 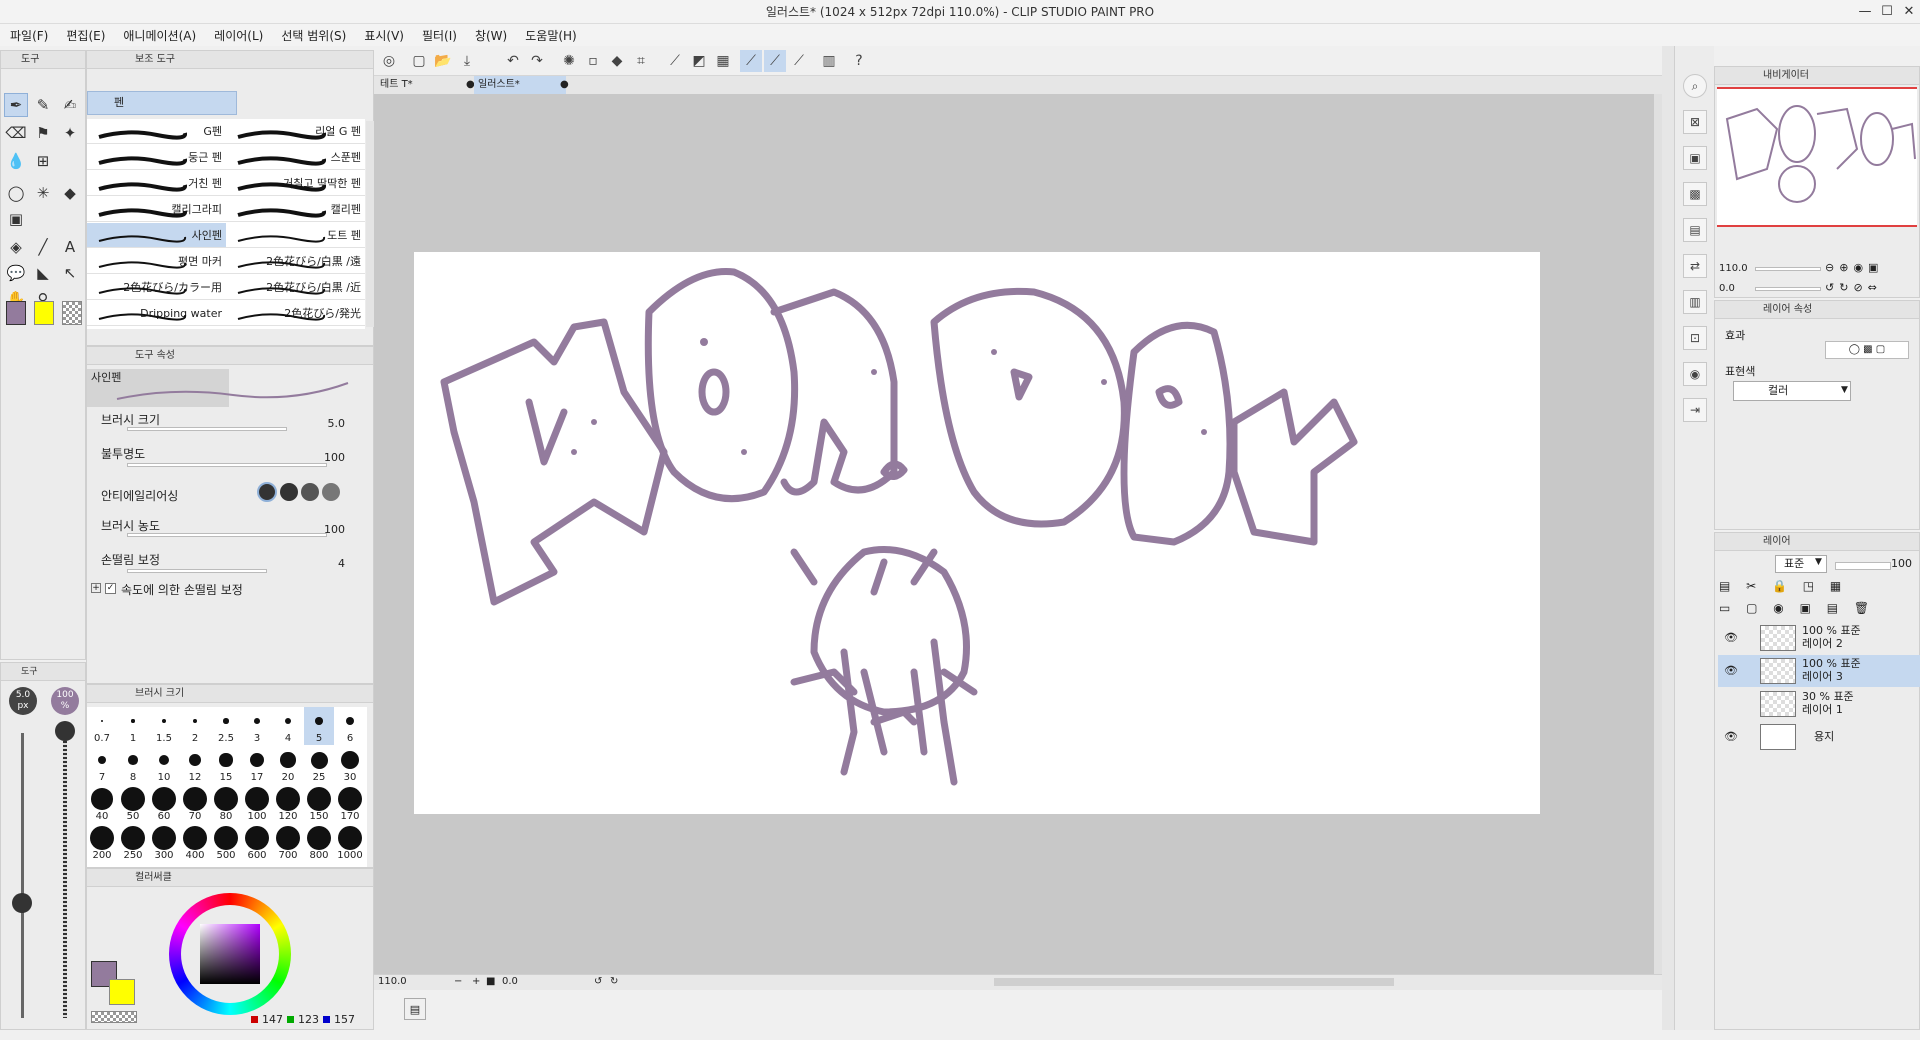 What do you see at coordinates (799, 61) in the screenshot?
I see `pen-tilt-icon: ⟋` at bounding box center [799, 61].